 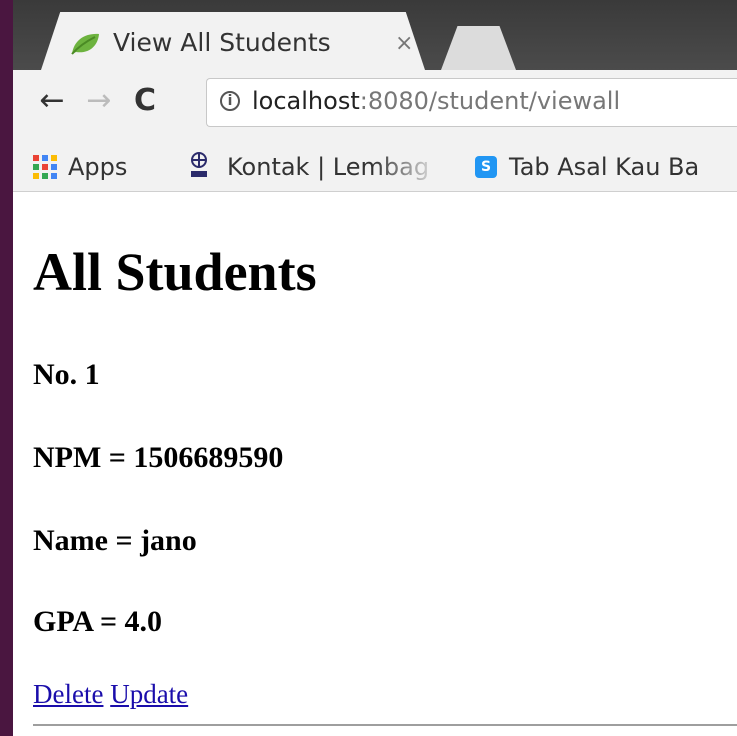 I want to click on student-actions: Delete Update, so click(x=110, y=694).